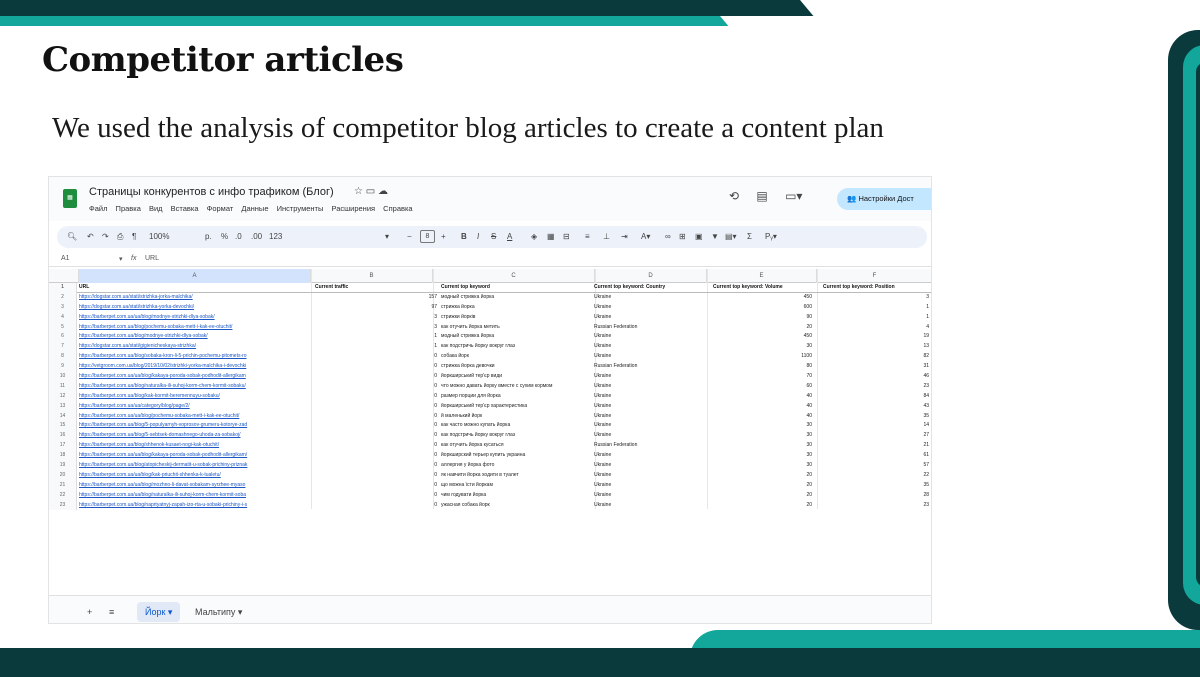  Describe the element at coordinates (185, 208) in the screenshot. I see `menu-insert: Вставка` at that location.